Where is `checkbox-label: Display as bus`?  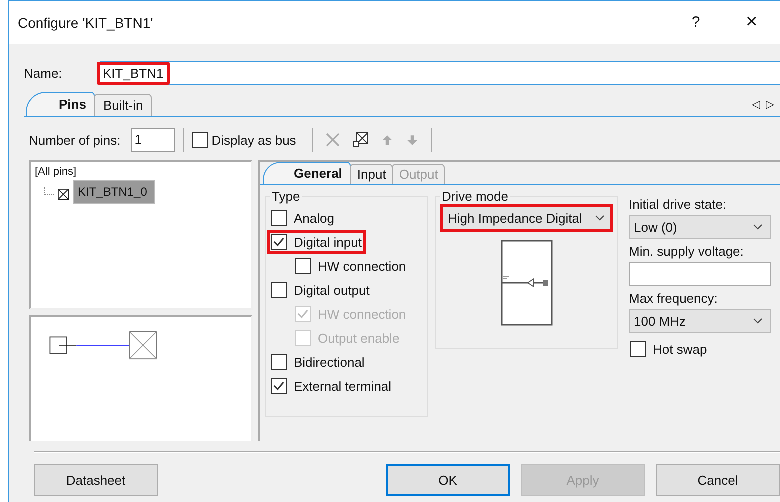 checkbox-label: Display as bus is located at coordinates (254, 140).